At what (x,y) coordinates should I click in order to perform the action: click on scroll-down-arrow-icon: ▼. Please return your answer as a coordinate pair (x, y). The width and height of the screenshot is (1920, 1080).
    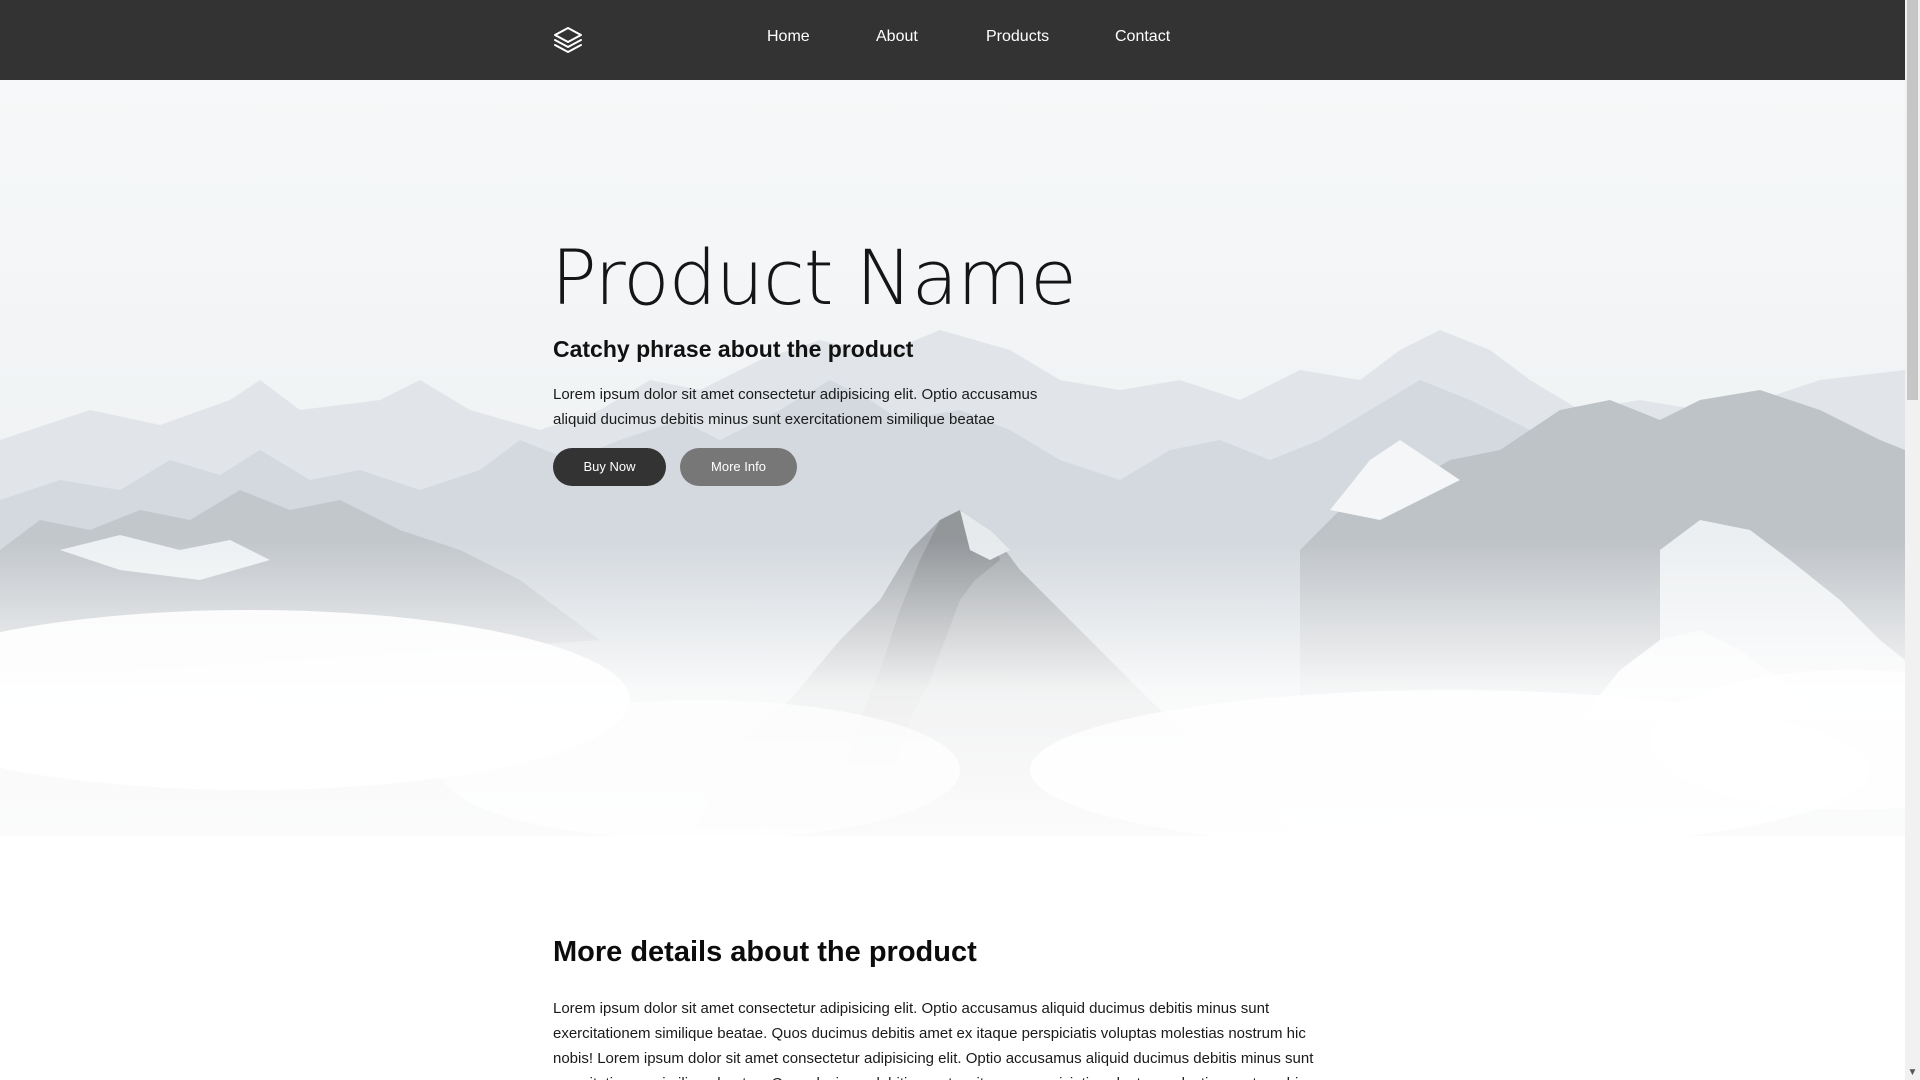
    Looking at the image, I should click on (1912, 1072).